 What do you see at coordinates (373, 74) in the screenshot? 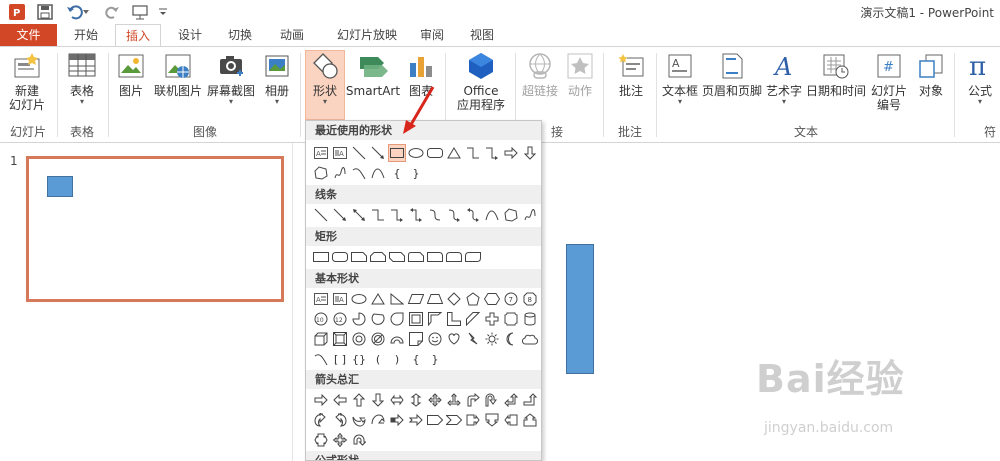
I see `smartart-button: SmartArt` at bounding box center [373, 74].